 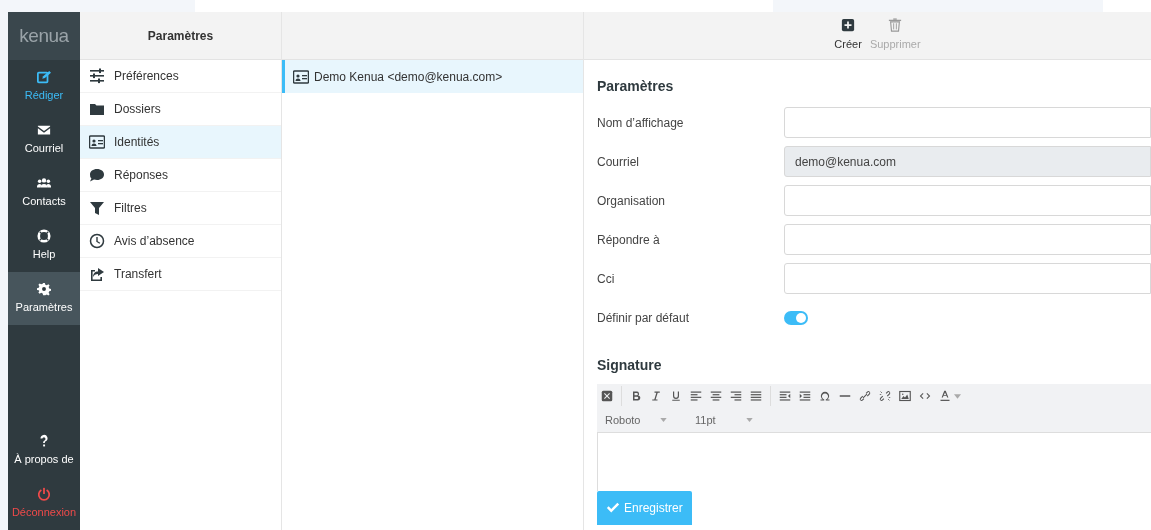 What do you see at coordinates (905, 396) in the screenshot?
I see `image-icon` at bounding box center [905, 396].